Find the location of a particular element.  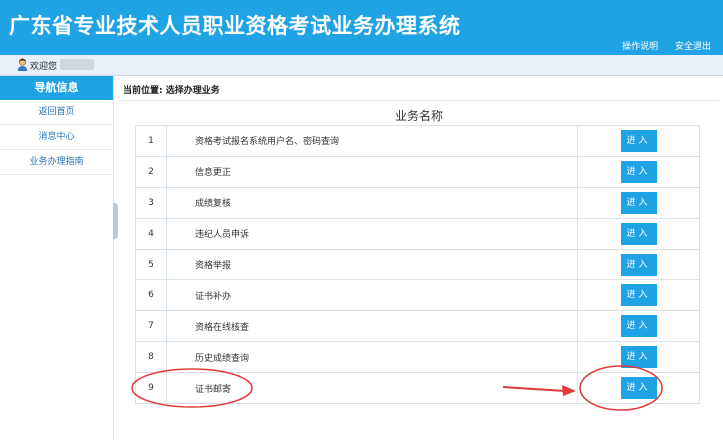

table-row: 9 证书邮寄 进入 is located at coordinates (417, 388).